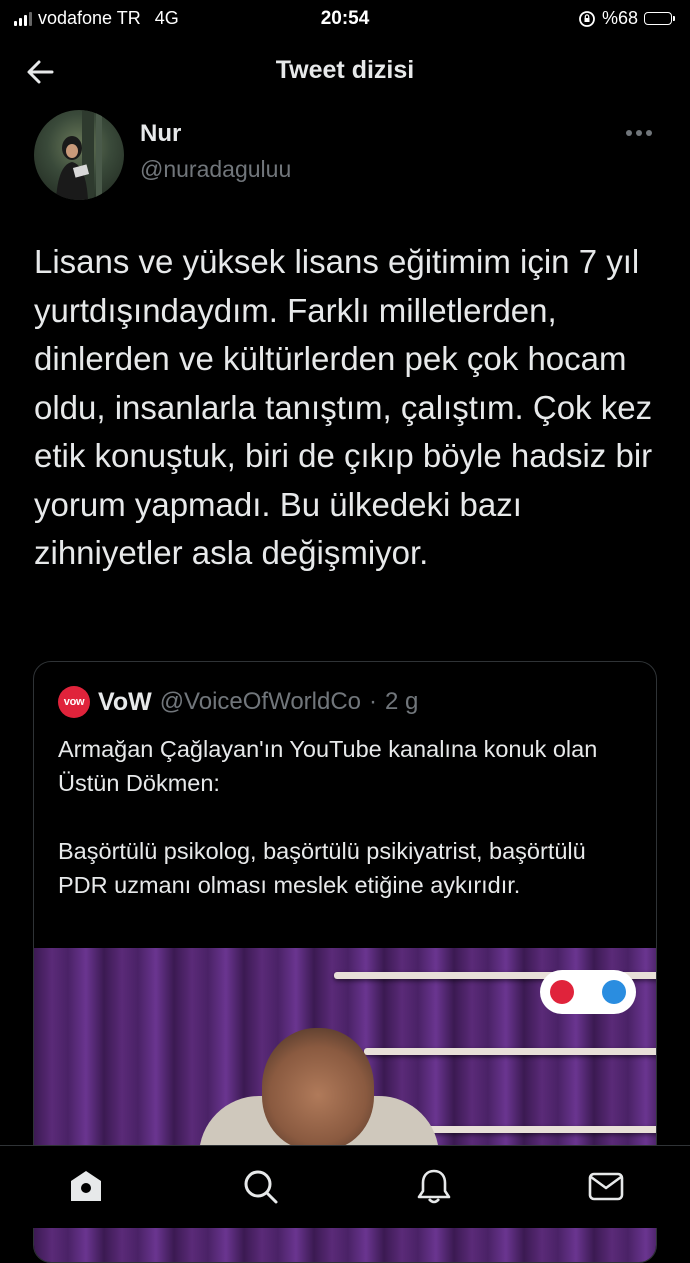 Image resolution: width=690 pixels, height=1263 pixels. I want to click on battery-icon, so click(659, 18).